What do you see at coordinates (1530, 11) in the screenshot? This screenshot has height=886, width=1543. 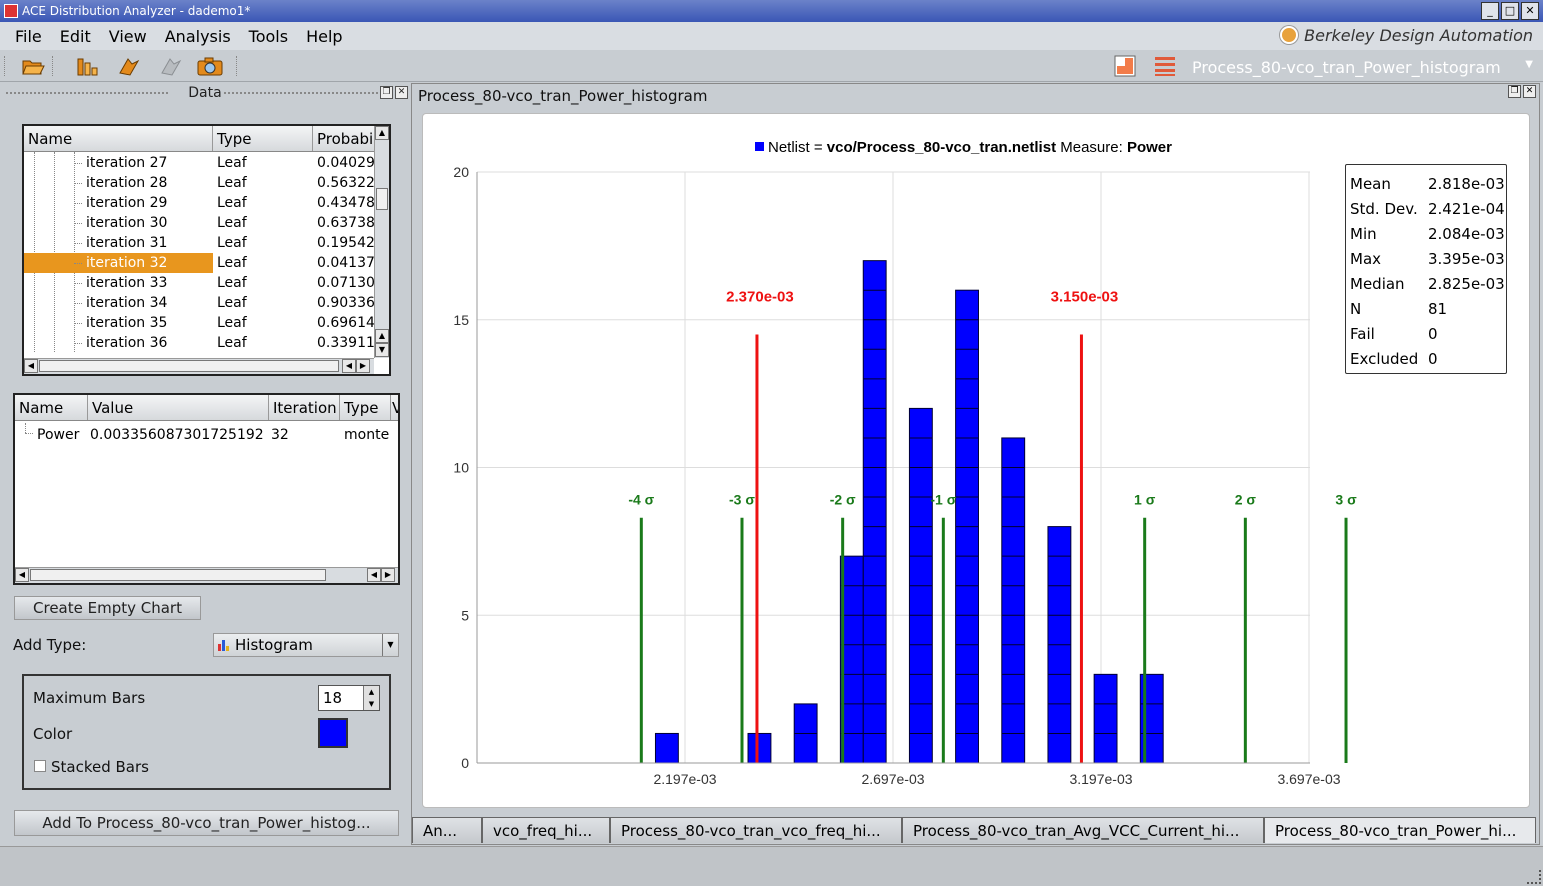 I see `close-button: ✕` at bounding box center [1530, 11].